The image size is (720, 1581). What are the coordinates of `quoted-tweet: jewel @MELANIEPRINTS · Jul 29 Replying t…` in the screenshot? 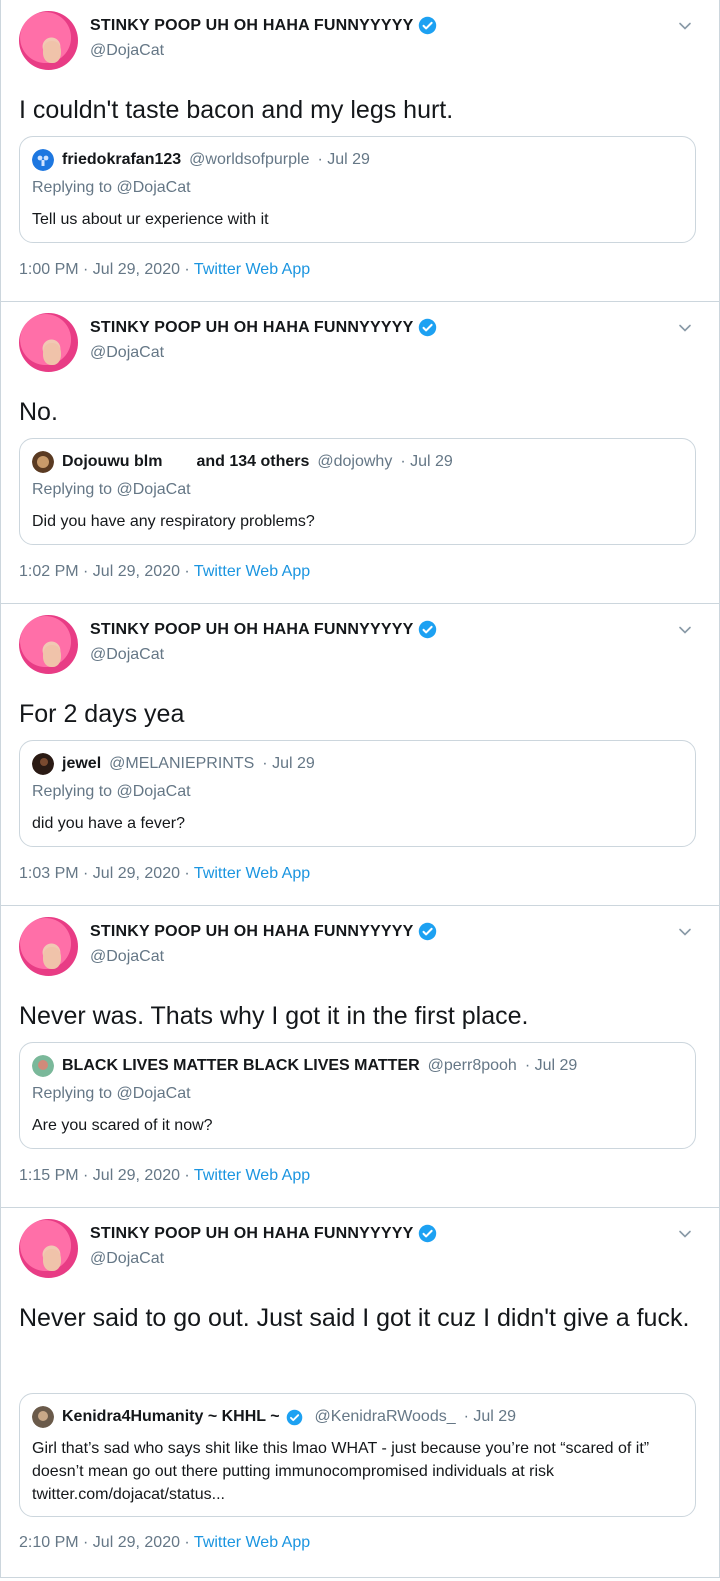 It's located at (357, 793).